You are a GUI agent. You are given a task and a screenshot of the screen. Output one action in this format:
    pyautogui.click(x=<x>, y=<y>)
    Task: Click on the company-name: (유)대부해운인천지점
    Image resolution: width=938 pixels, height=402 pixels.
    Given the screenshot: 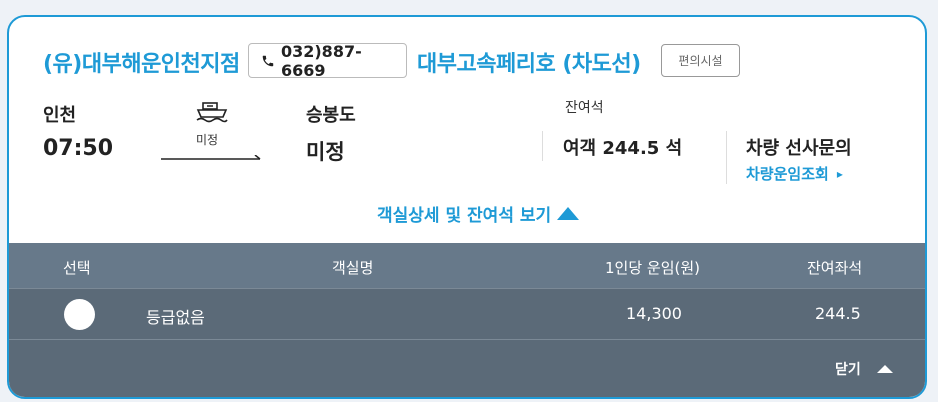 What is the action you would take?
    pyautogui.click(x=141, y=64)
    